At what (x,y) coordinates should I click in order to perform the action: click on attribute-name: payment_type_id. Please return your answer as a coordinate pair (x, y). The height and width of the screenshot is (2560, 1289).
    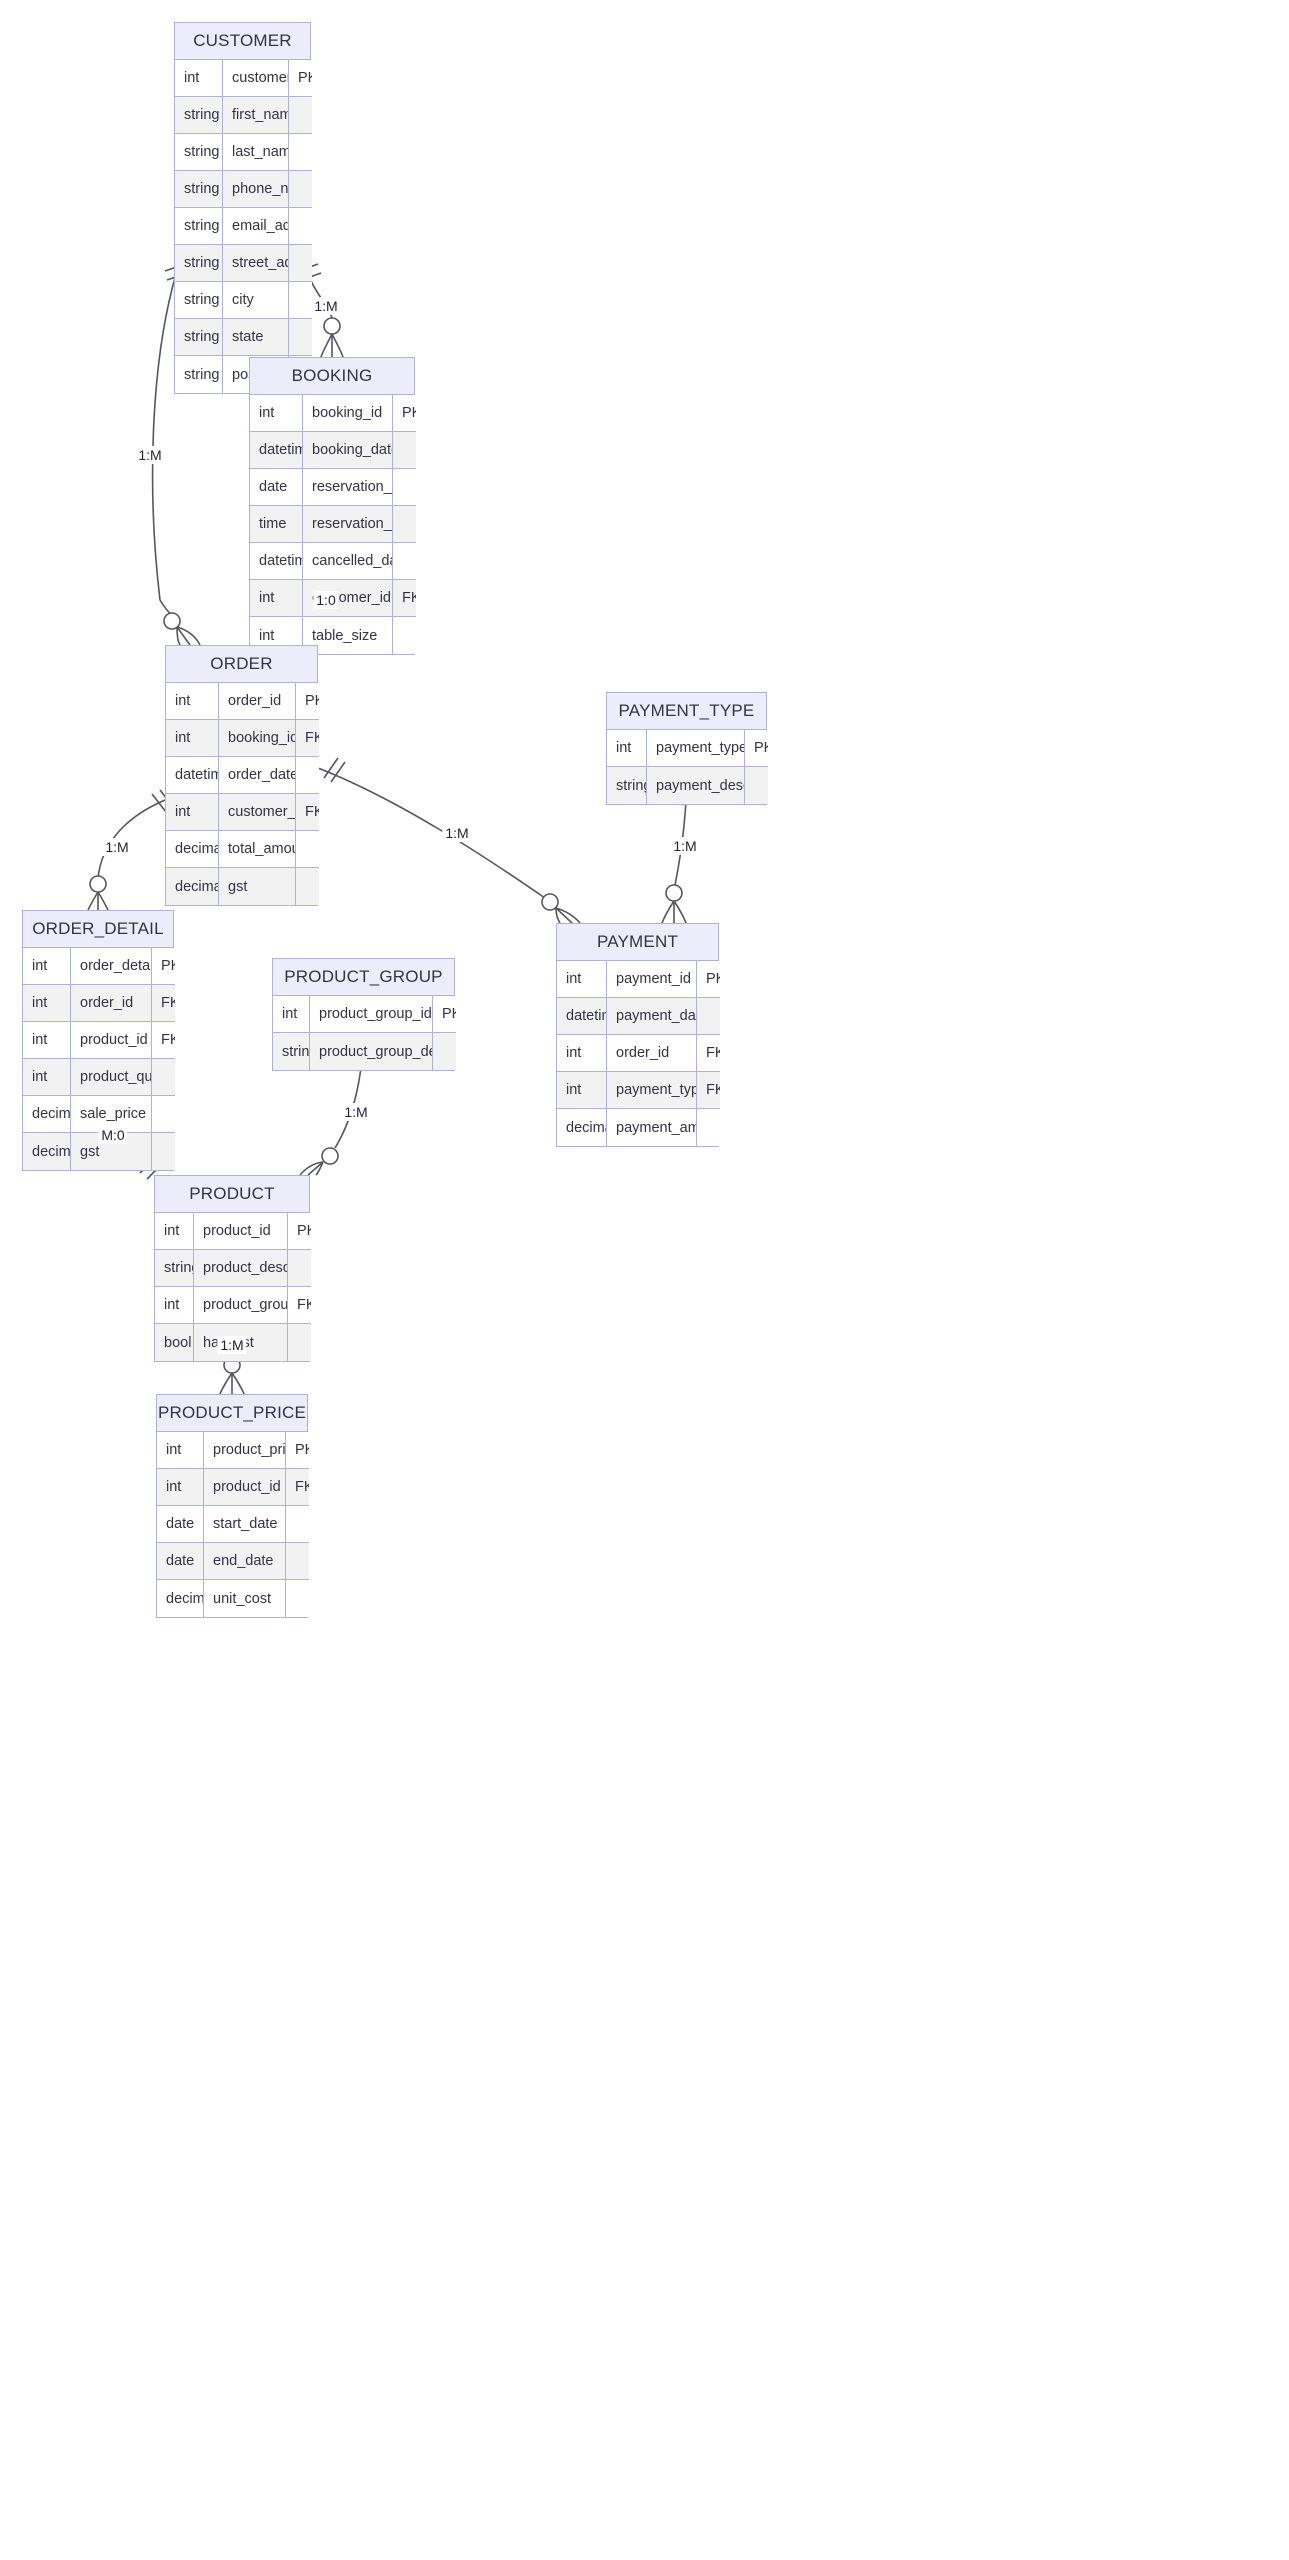
    Looking at the image, I should click on (652, 1090).